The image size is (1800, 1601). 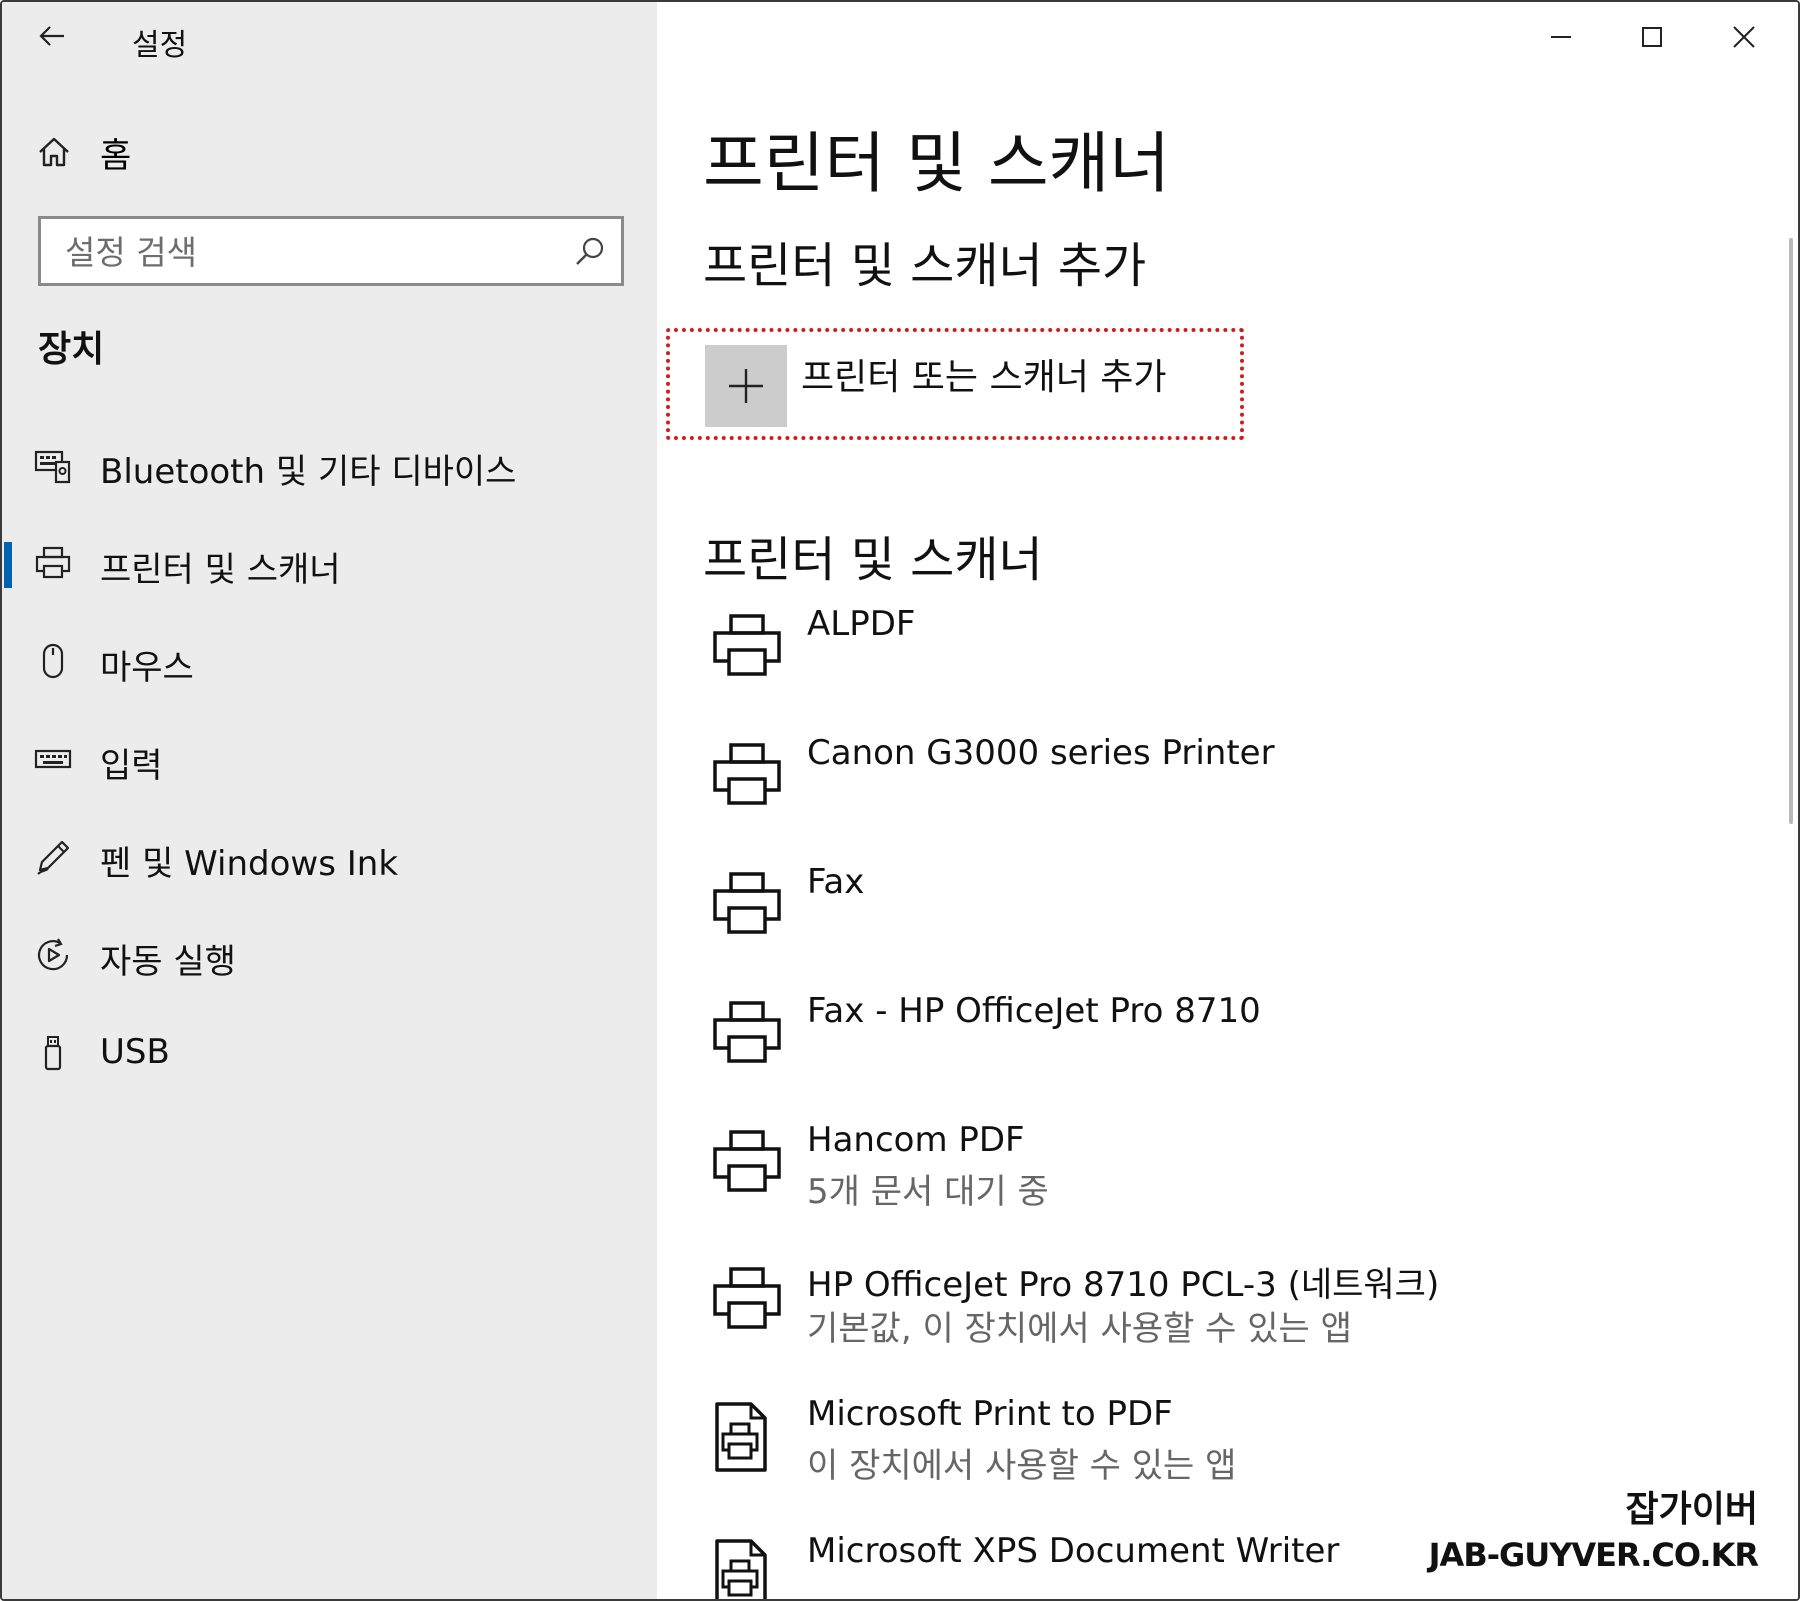 I want to click on sidebar-item-autoplay: 자동 실행, so click(x=329, y=954).